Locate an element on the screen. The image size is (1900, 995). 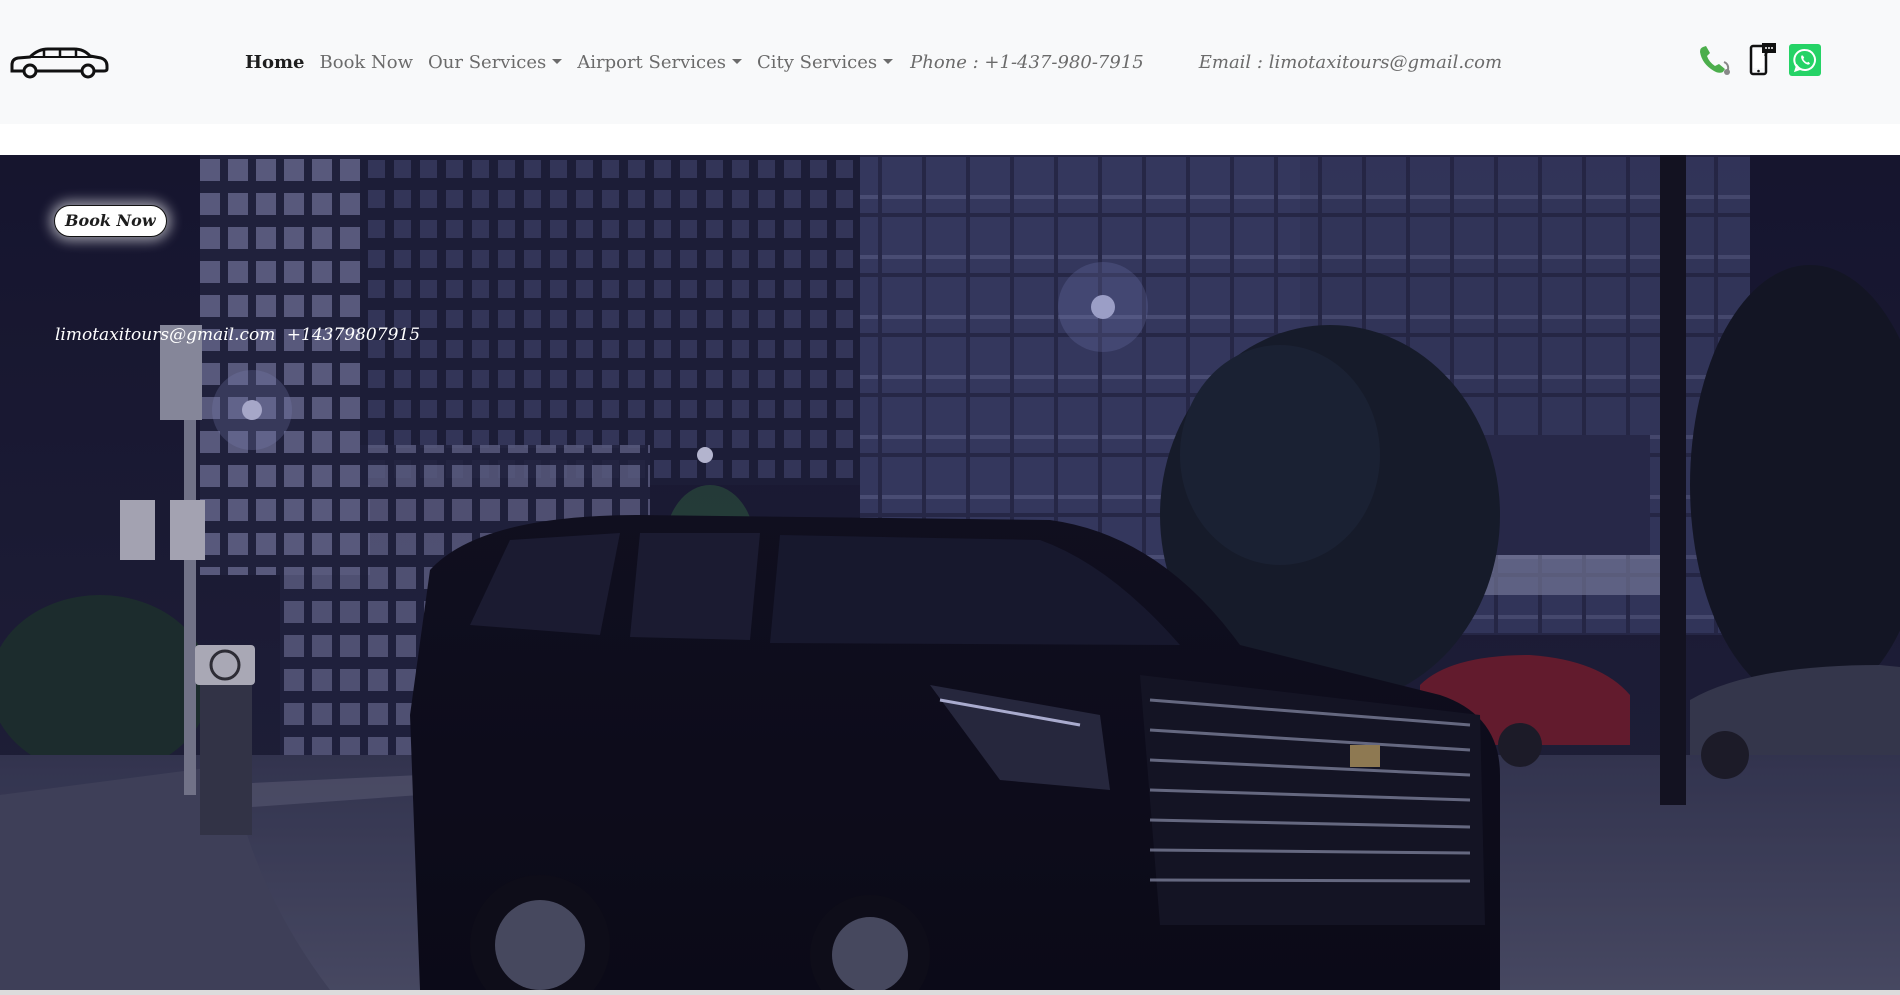
limousine-logo-icon is located at coordinates (59, 61).